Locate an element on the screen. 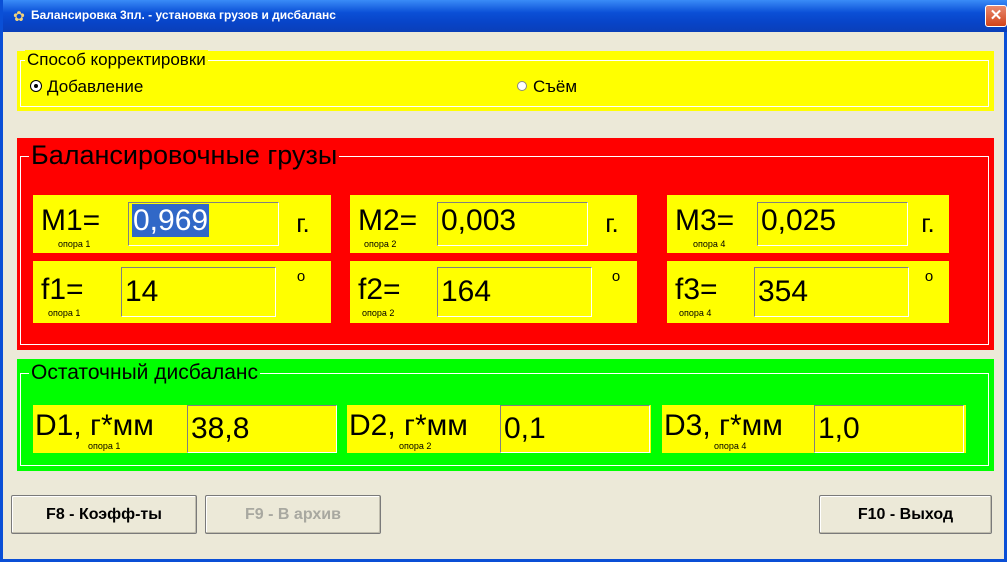 Image resolution: width=1007 pixels, height=562 pixels. angle-3-unit: o is located at coordinates (929, 276).